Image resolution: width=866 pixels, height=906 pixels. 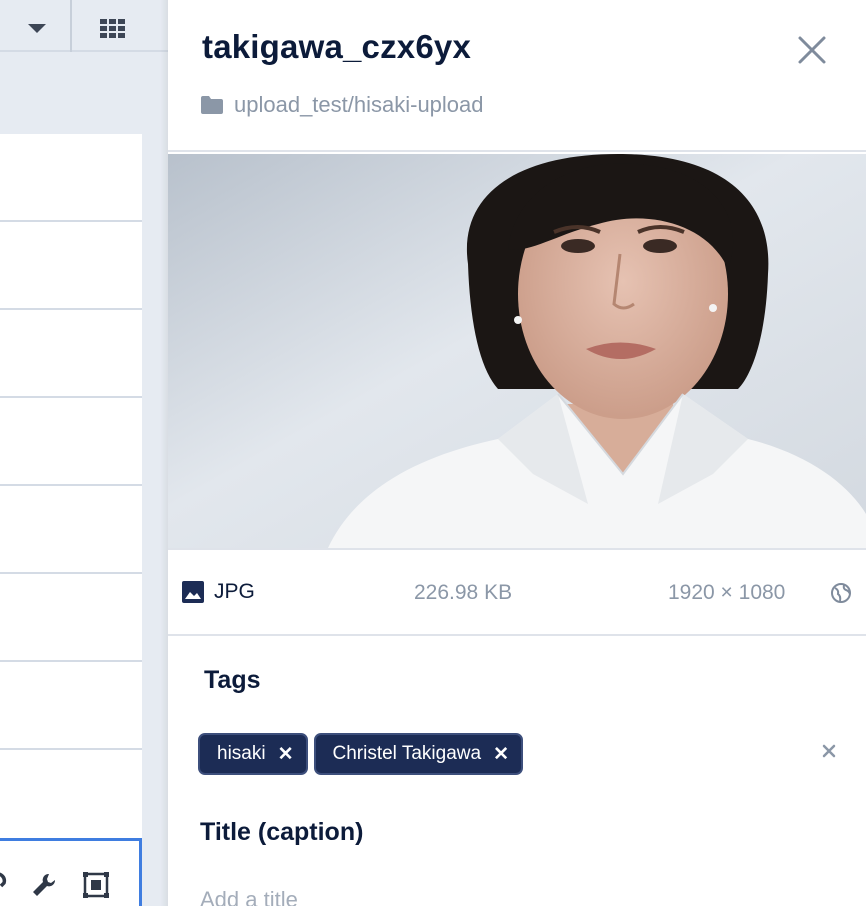 What do you see at coordinates (71, 872) in the screenshot?
I see `asset-action-toolbar` at bounding box center [71, 872].